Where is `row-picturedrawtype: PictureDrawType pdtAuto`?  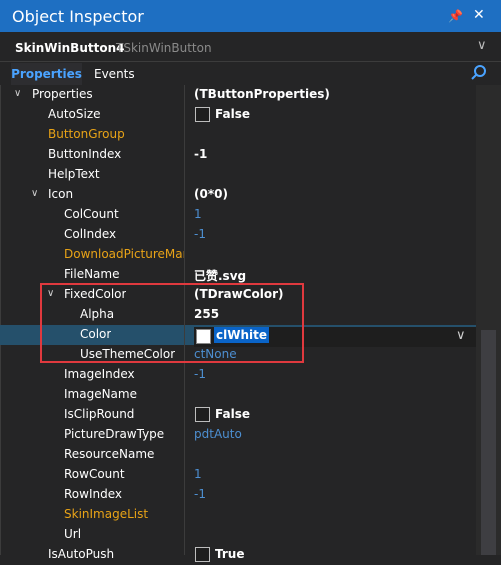 row-picturedrawtype: PictureDrawType pdtAuto is located at coordinates (238, 435).